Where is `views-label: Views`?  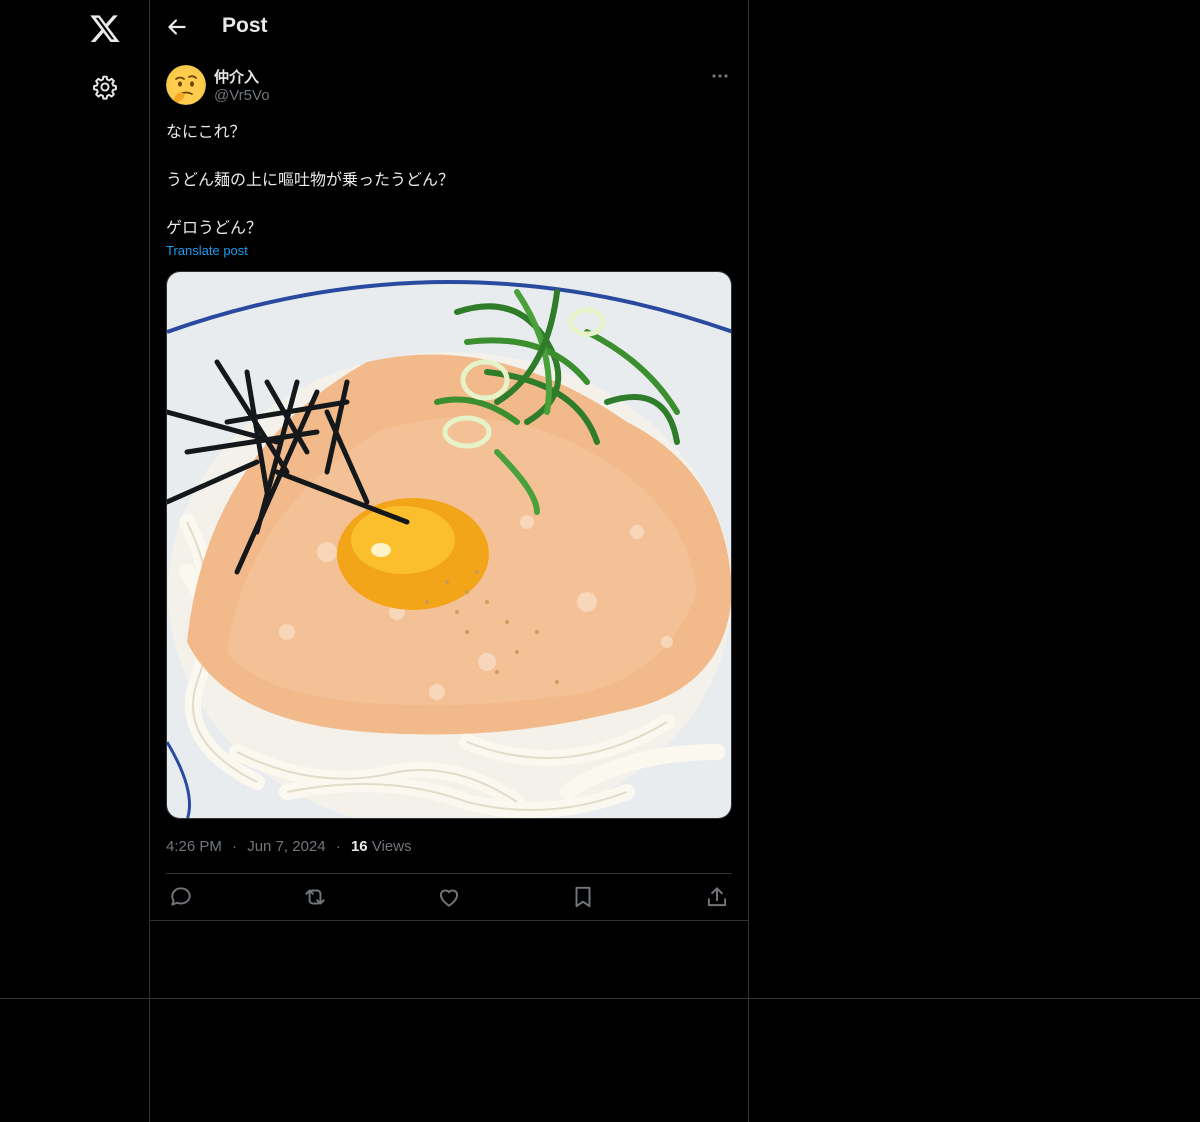 views-label: Views is located at coordinates (391, 846).